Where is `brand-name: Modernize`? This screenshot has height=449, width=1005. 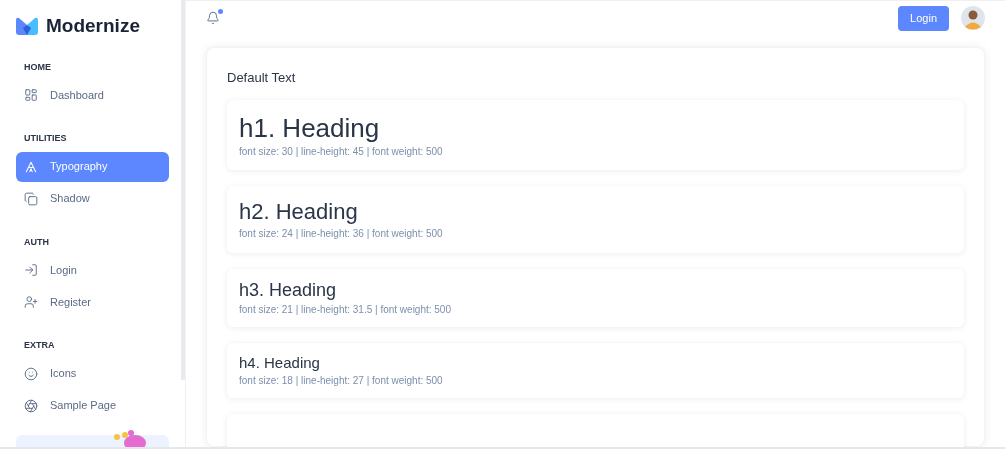
brand-name: Modernize is located at coordinates (93, 26).